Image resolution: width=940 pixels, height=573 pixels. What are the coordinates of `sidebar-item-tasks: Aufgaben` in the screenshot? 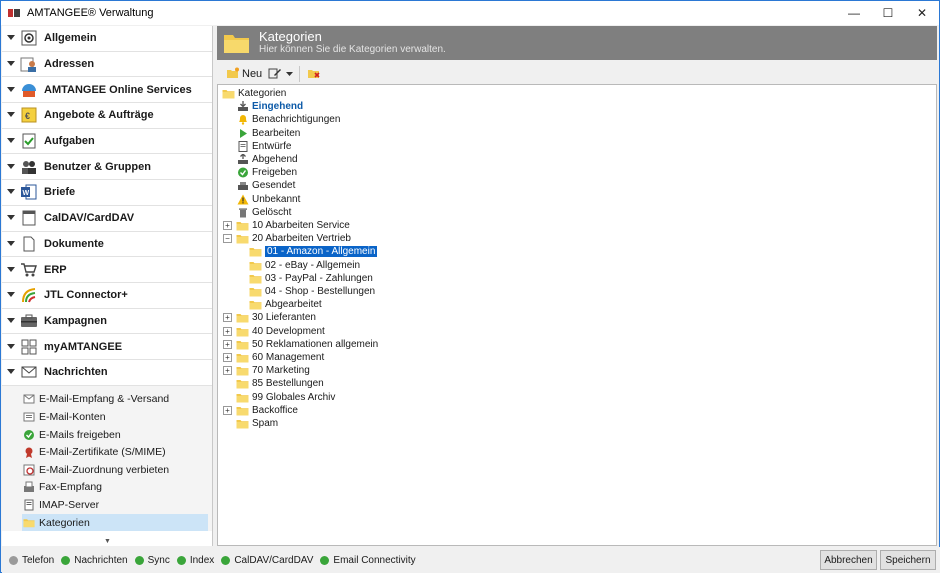 It's located at (107, 141).